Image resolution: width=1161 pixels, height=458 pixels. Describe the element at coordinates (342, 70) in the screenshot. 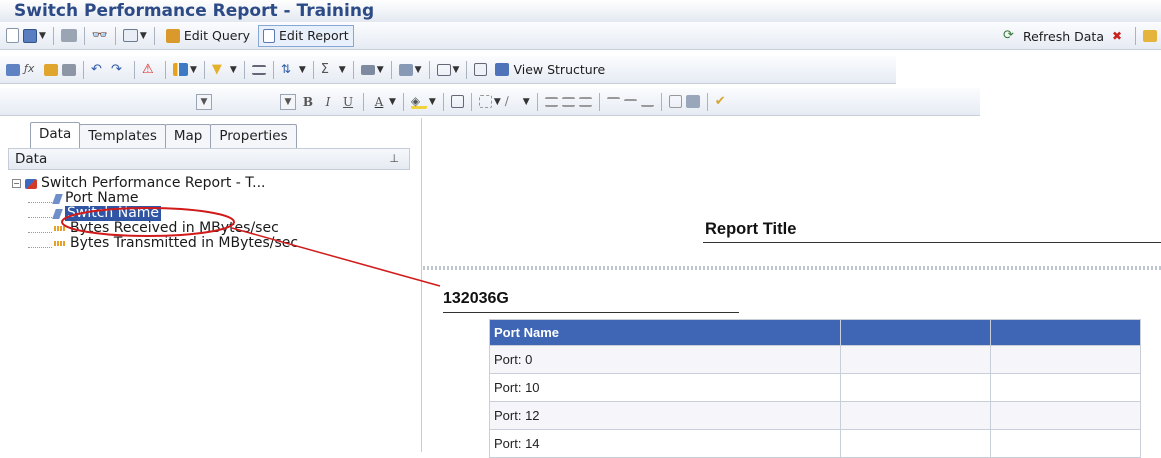

I see `sum-dropdown-icon: ▼` at that location.